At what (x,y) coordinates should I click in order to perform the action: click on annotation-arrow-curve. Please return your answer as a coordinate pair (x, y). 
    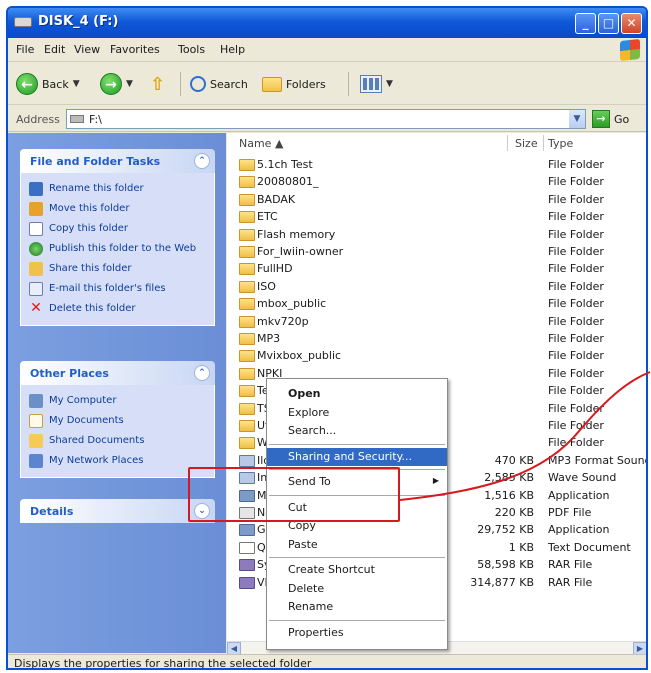
    Looking at the image, I should click on (525, 436).